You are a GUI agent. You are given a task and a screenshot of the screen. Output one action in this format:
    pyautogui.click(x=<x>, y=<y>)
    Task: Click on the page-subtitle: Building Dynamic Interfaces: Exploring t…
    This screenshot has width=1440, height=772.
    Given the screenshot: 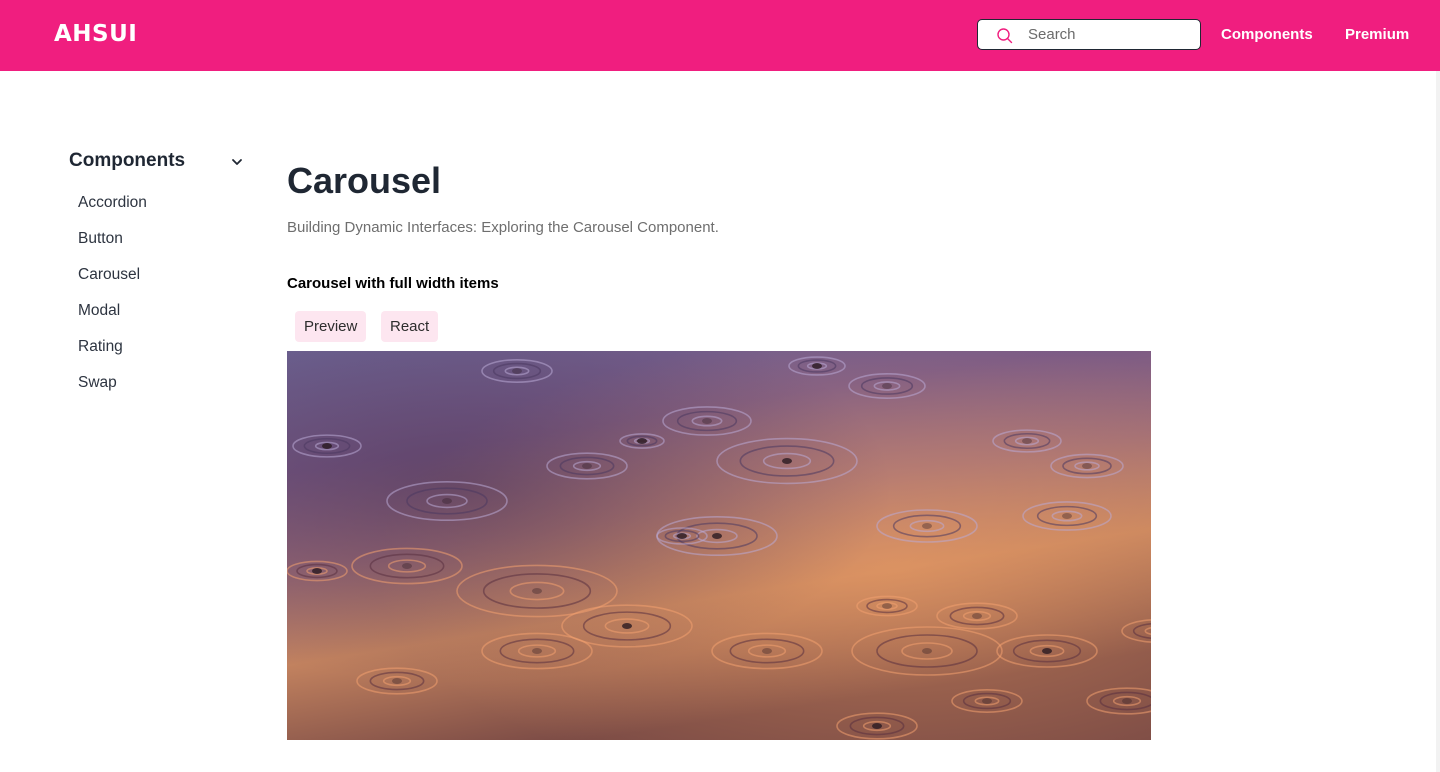 What is the action you would take?
    pyautogui.click(x=503, y=227)
    